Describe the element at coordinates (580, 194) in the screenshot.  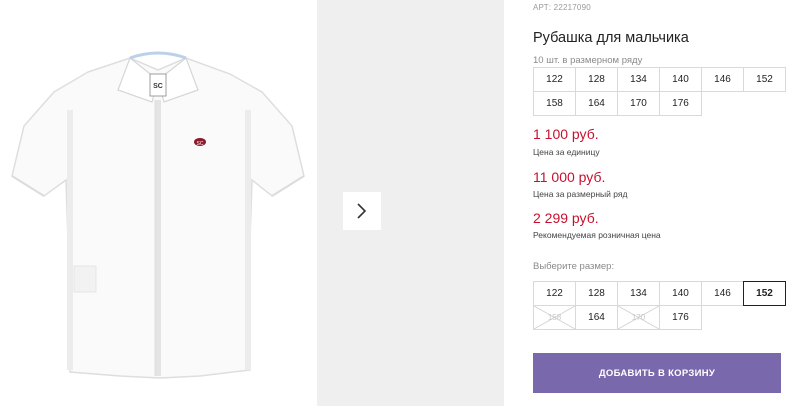
I see `pack-price-label: Цена за размерный ряд` at that location.